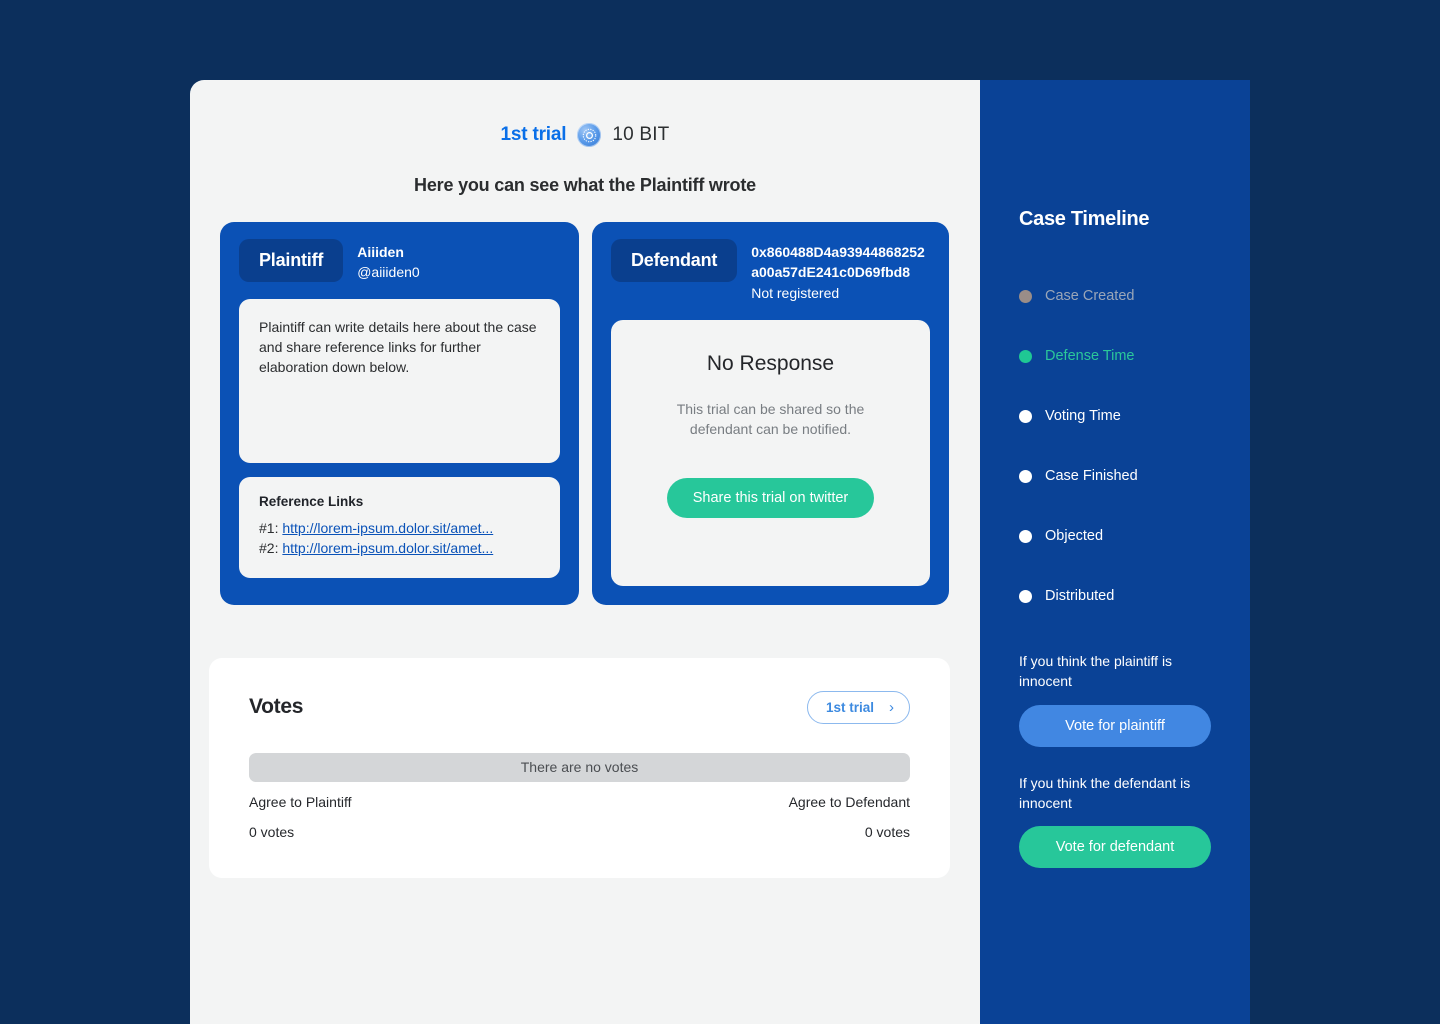 The image size is (1440, 1024). Describe the element at coordinates (887, 831) in the screenshot. I see `vote-legend-defendant-count: 0 votes` at that location.